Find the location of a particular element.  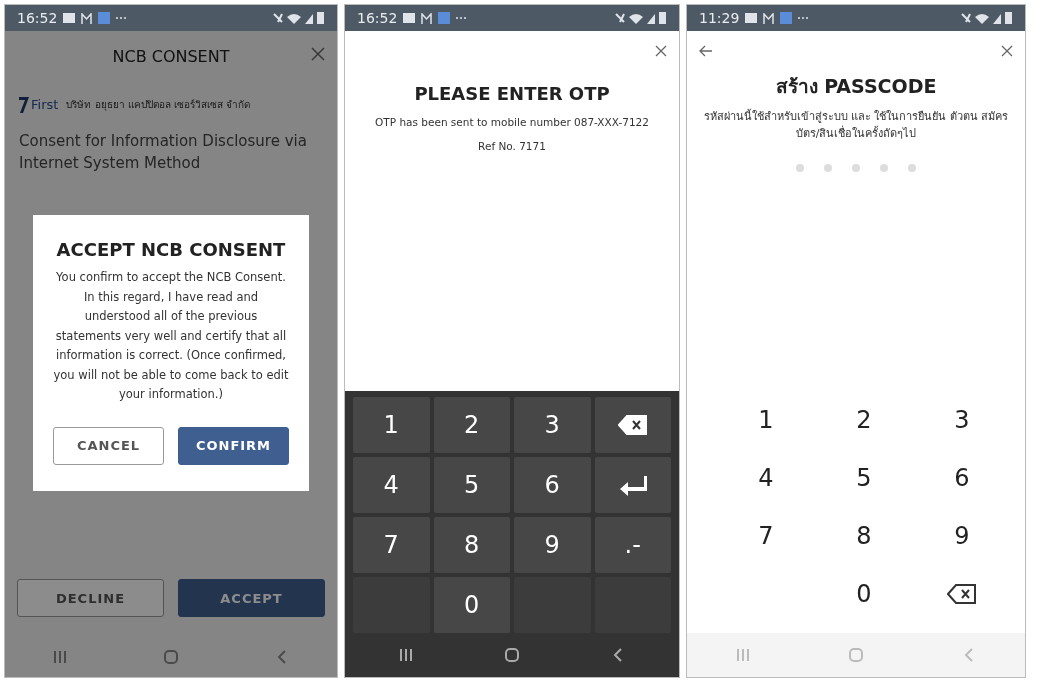

screen-title: สร้าง PASSCODE is located at coordinates (856, 86).